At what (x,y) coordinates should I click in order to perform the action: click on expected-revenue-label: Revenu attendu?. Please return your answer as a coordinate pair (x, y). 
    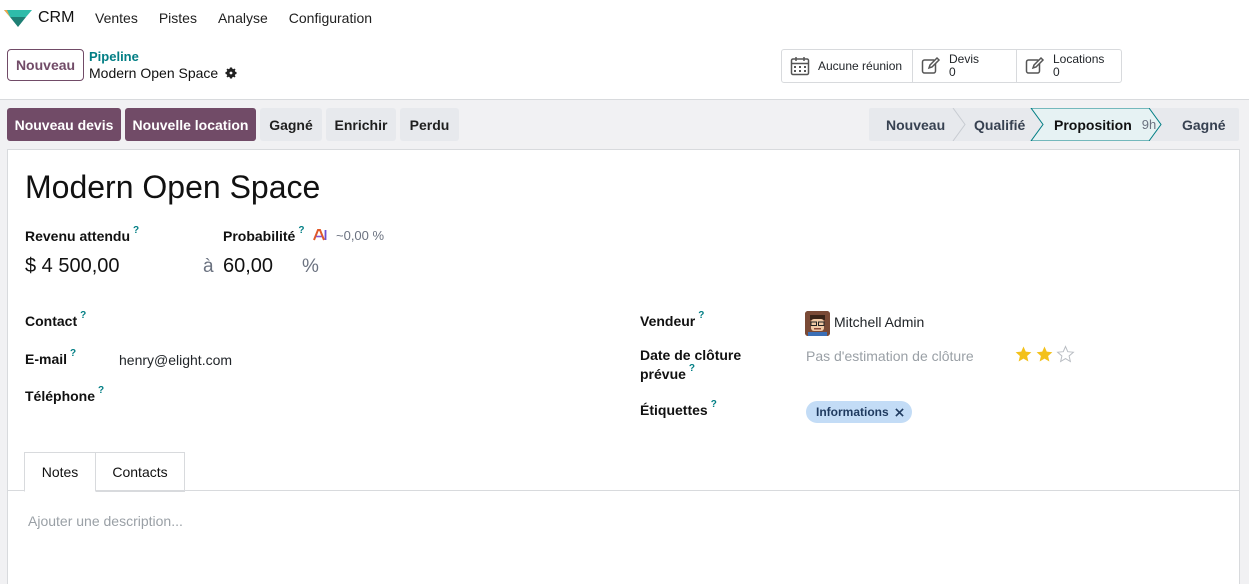
    Looking at the image, I should click on (82, 234).